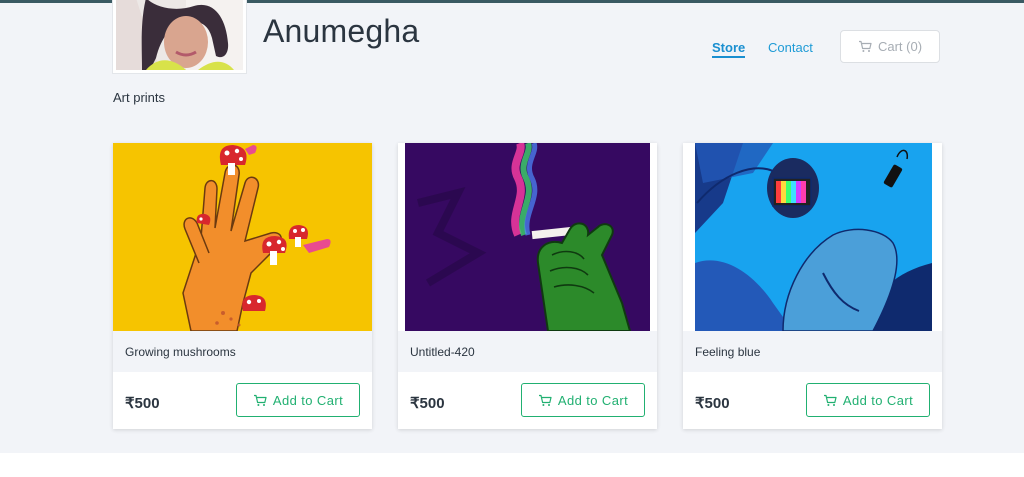  Describe the element at coordinates (727, 352) in the screenshot. I see `product-title: Feeling blue` at that location.